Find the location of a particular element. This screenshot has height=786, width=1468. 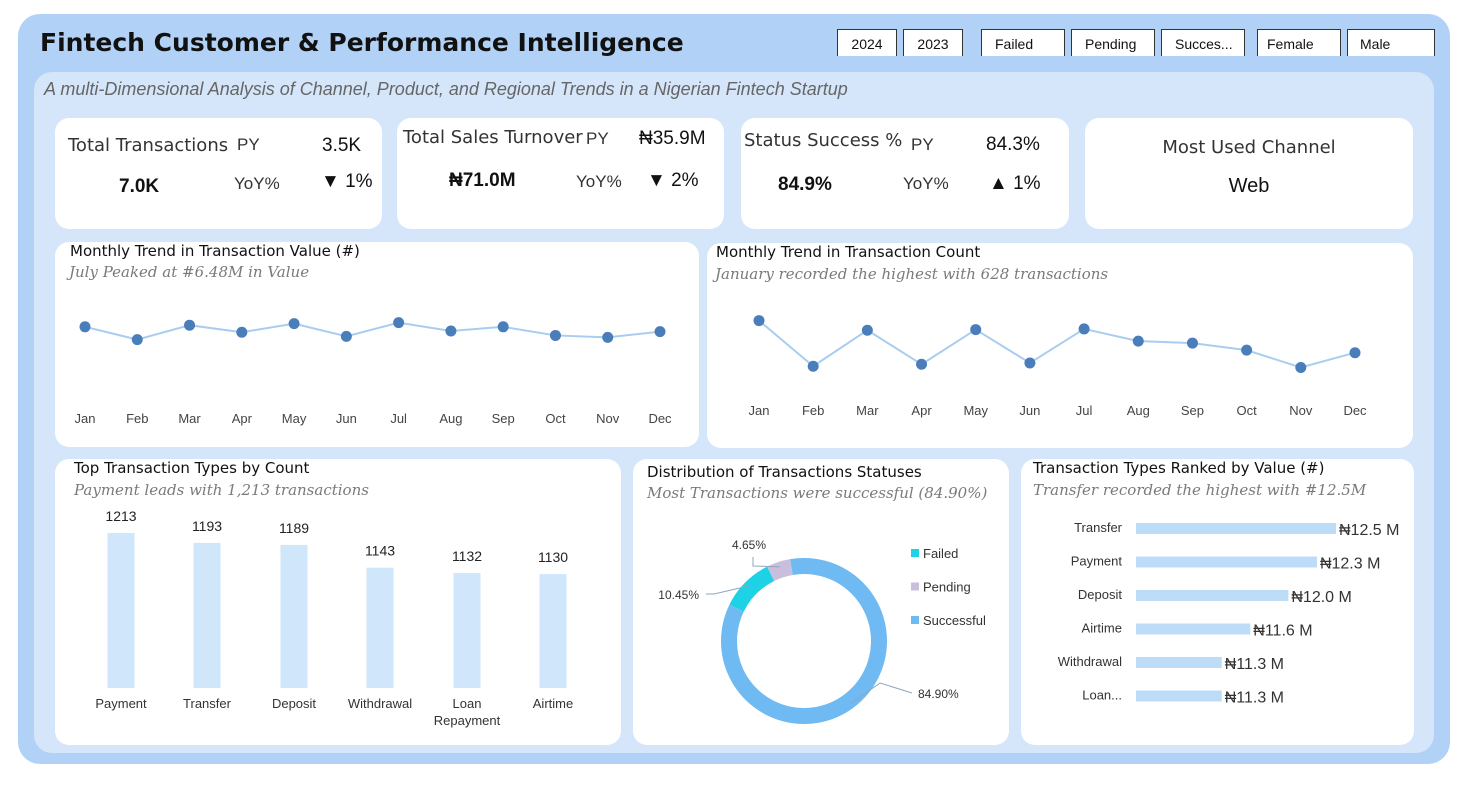

x-tick-label: Feb is located at coordinates (137, 418).